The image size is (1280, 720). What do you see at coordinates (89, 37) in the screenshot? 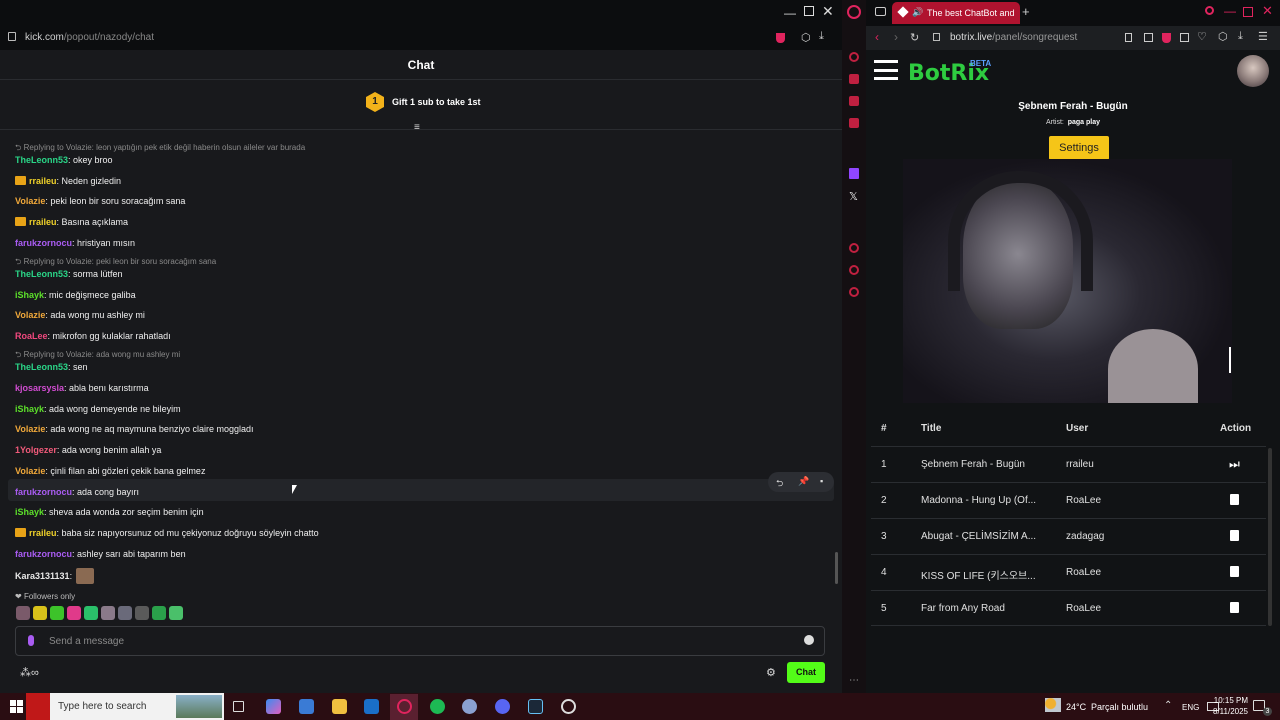
I see `url-text: kick.com/popout/nazody/chat` at bounding box center [89, 37].